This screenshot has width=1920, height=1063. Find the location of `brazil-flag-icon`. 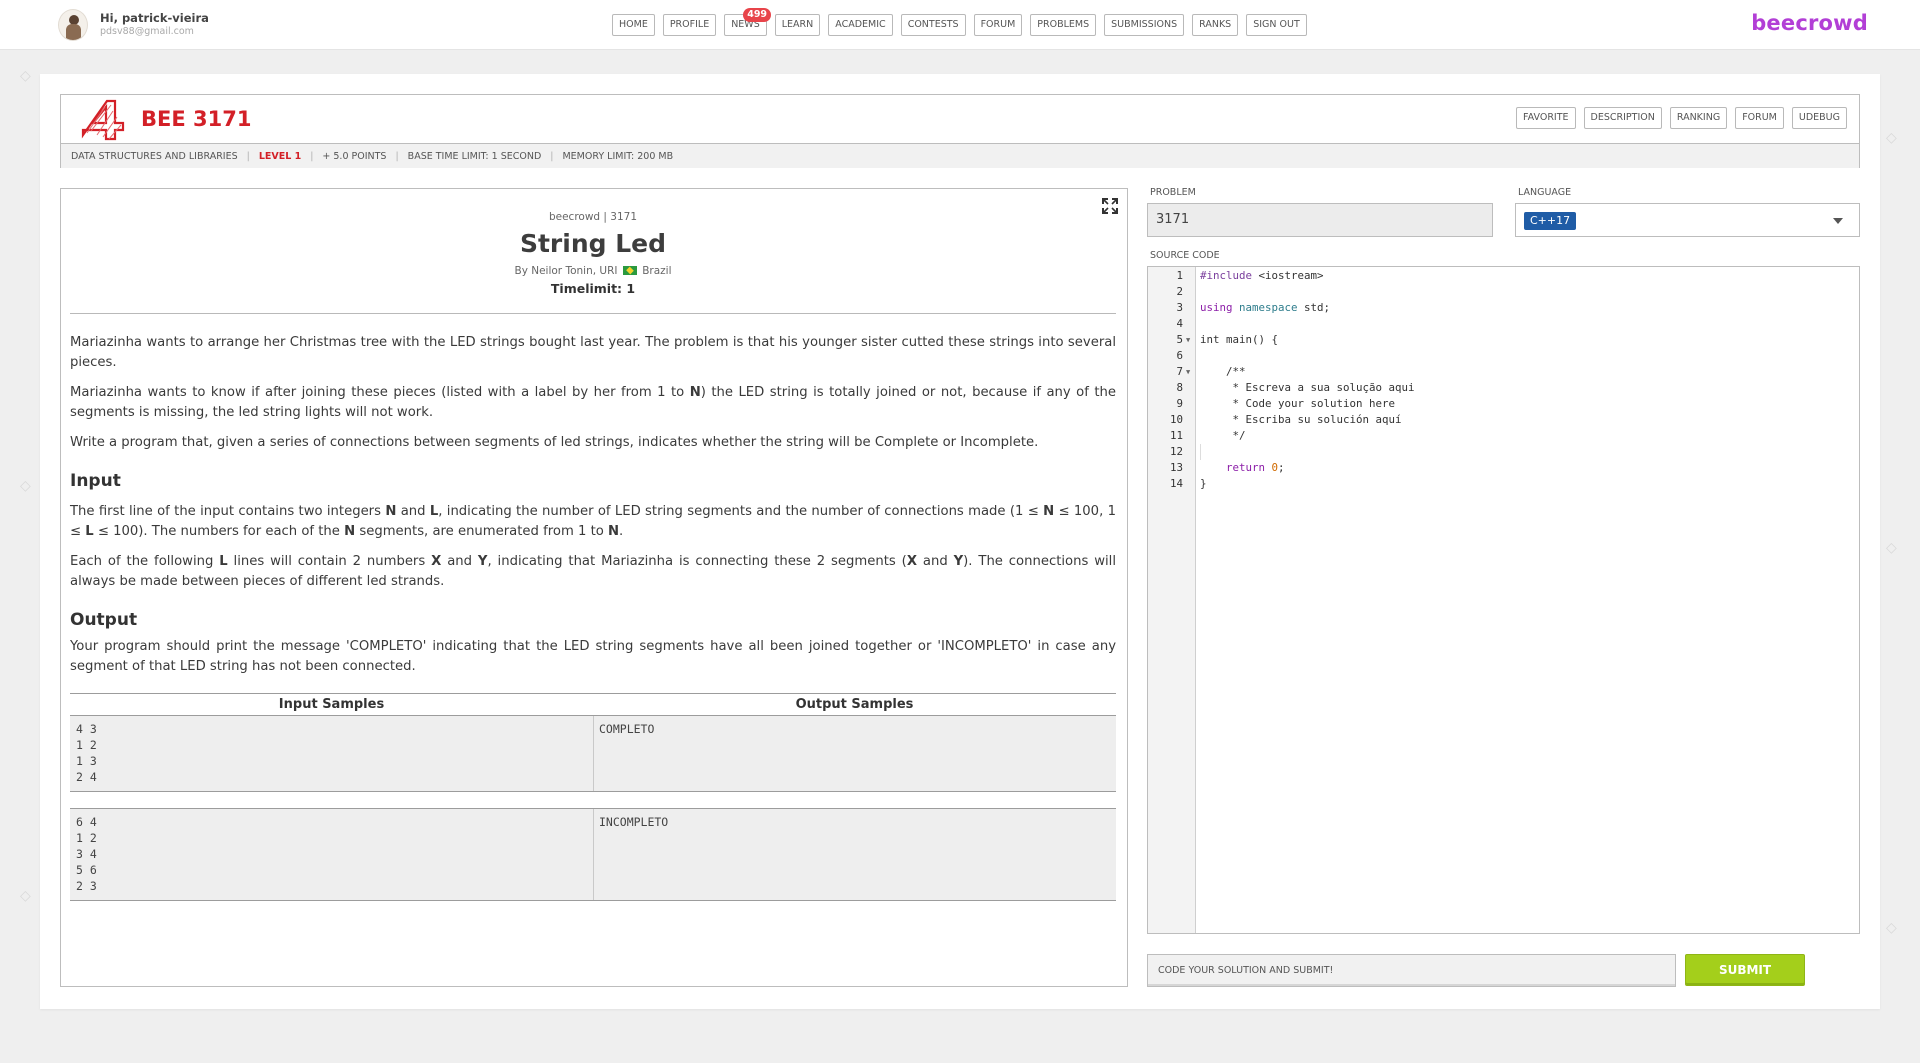

brazil-flag-icon is located at coordinates (629, 270).